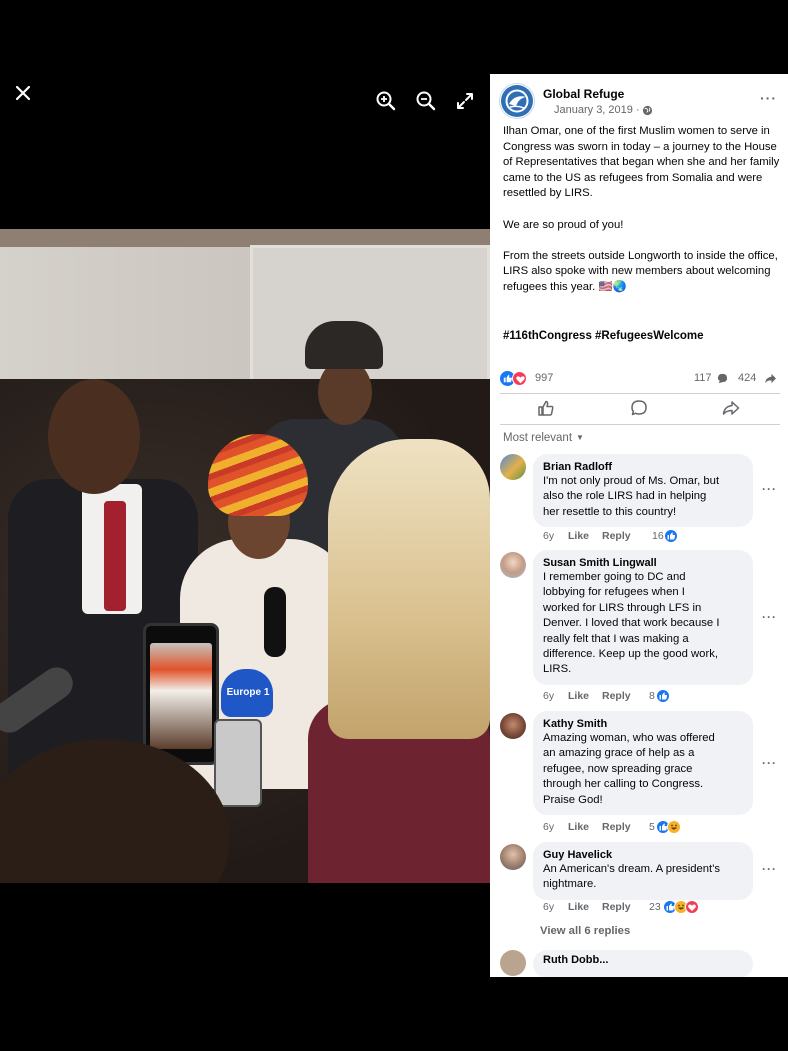  Describe the element at coordinates (570, 884) in the screenshot. I see `comment-line: nightmare.` at that location.